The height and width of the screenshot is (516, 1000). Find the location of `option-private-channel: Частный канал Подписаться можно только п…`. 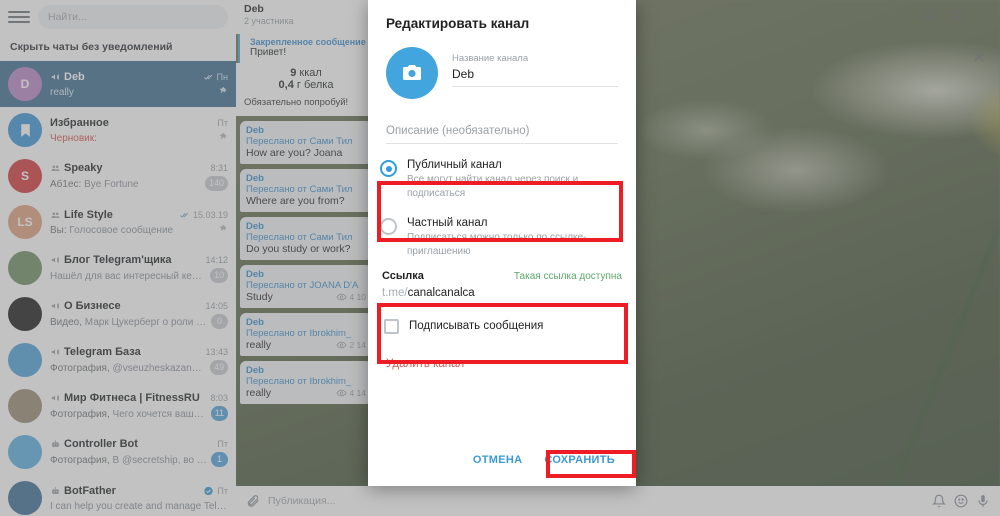

option-private-channel: Частный канал Подписаться можно только п… is located at coordinates (502, 237).